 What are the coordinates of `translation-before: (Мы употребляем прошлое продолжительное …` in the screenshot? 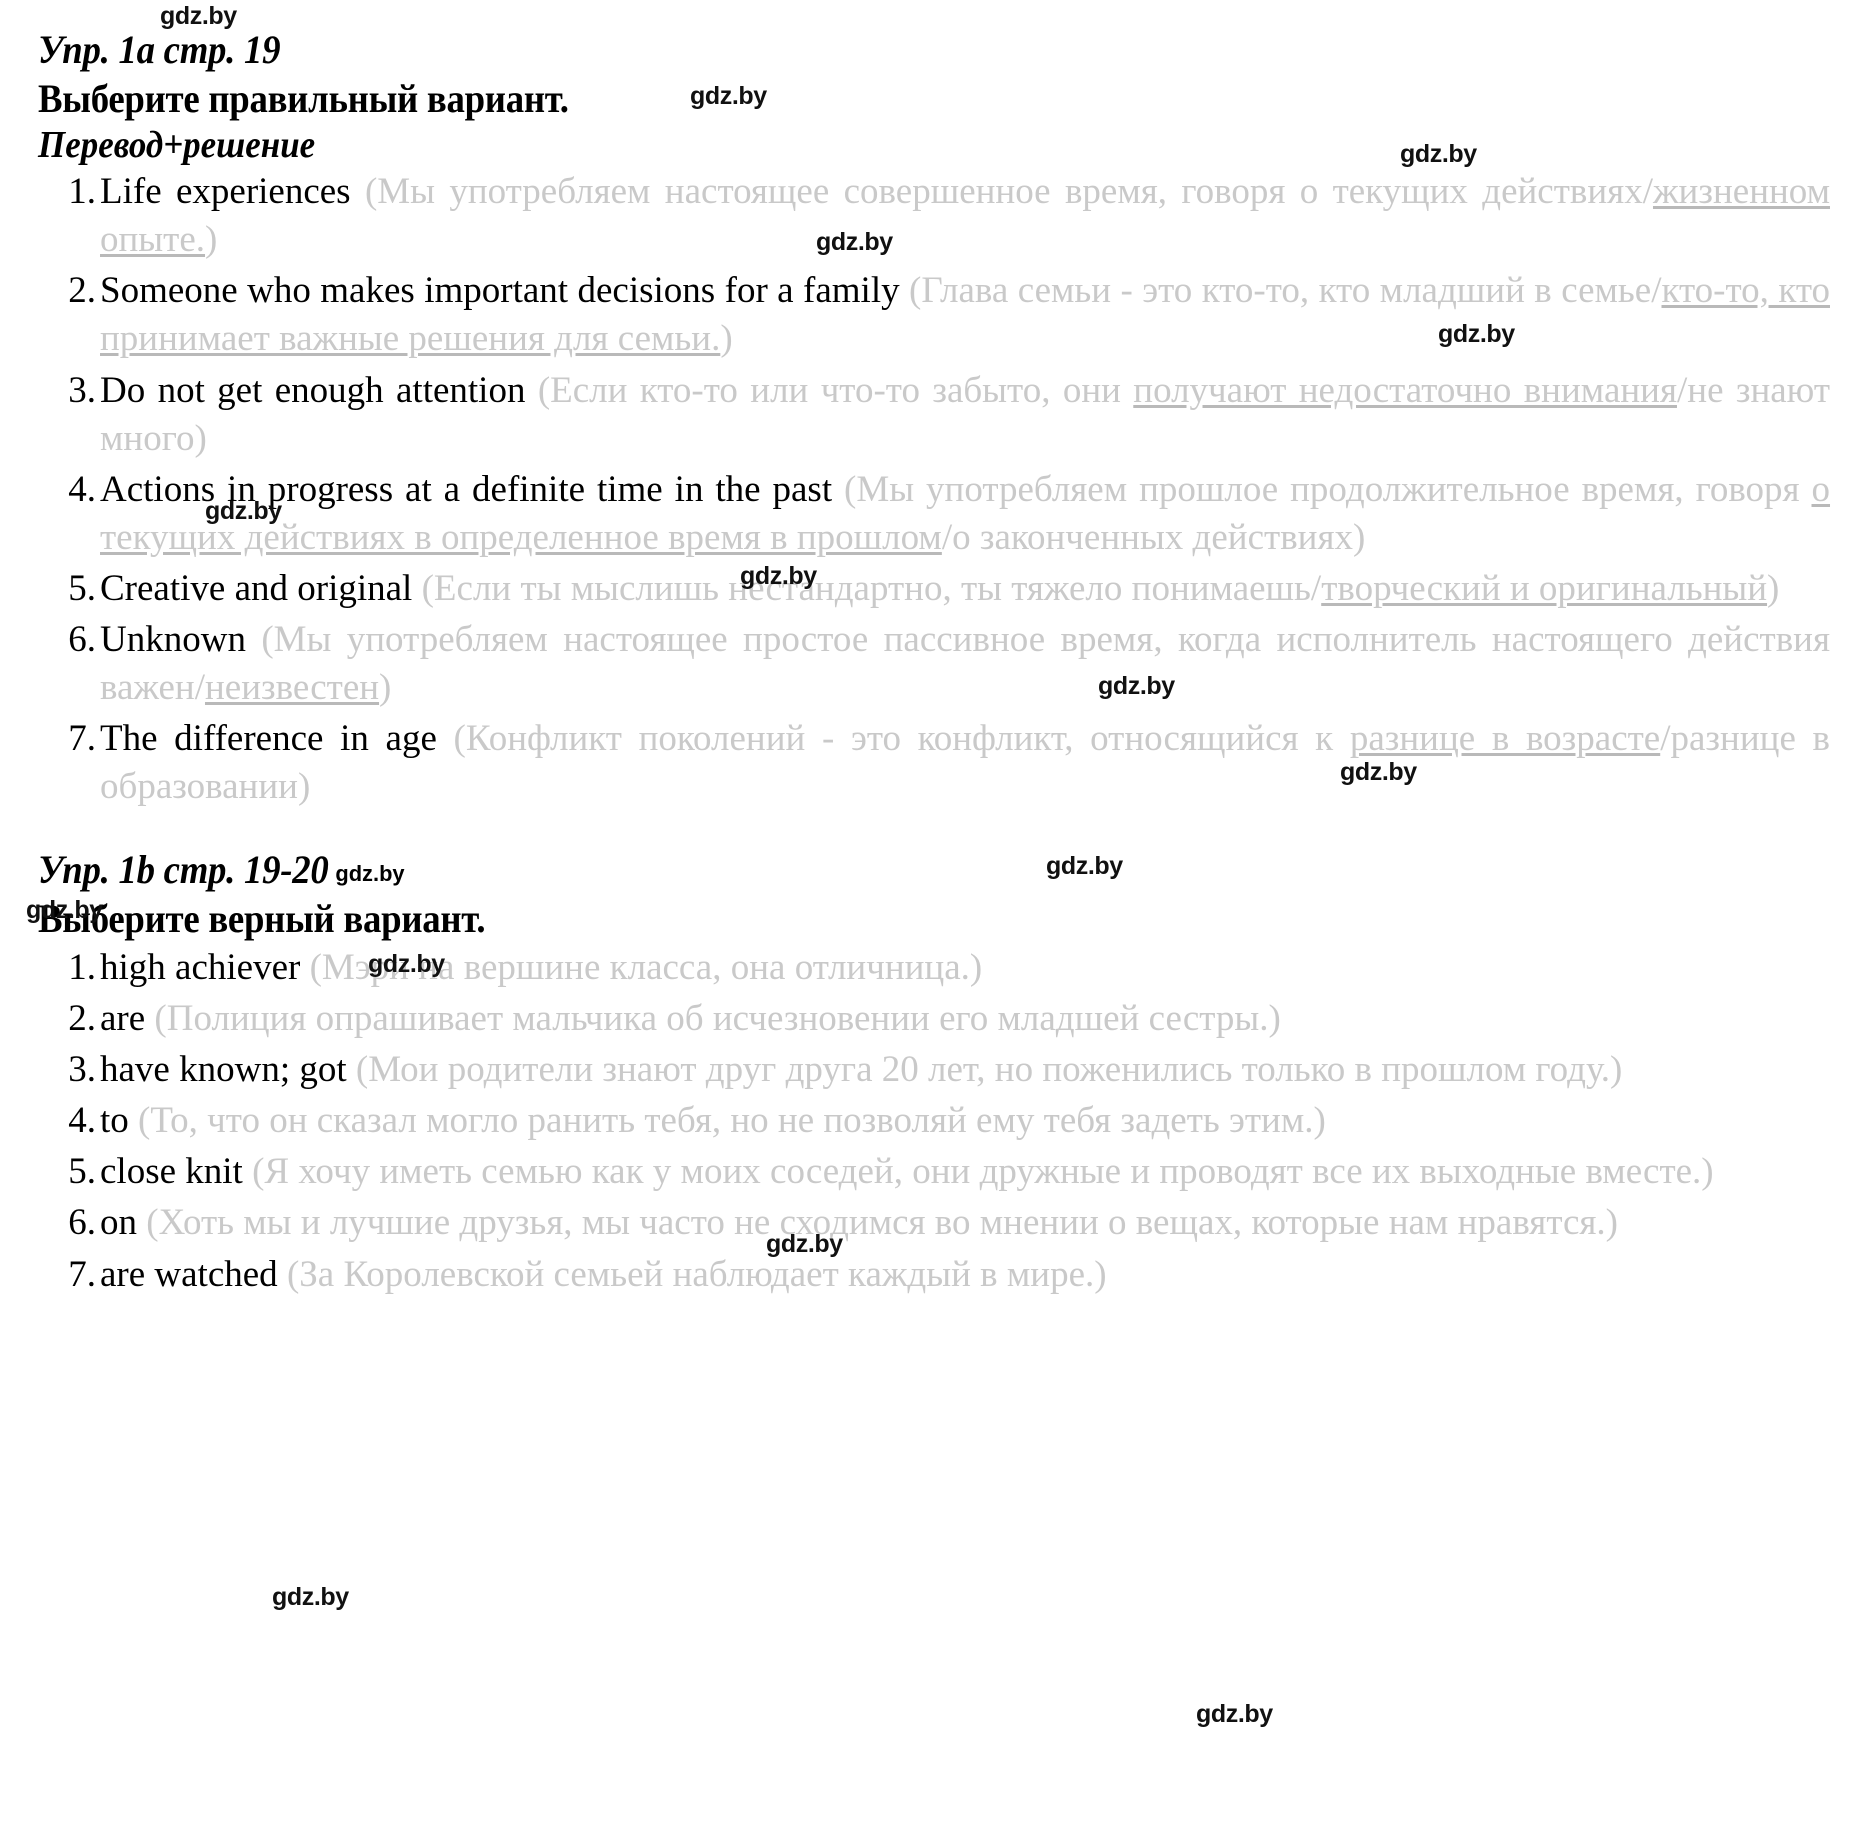 It's located at (1328, 489).